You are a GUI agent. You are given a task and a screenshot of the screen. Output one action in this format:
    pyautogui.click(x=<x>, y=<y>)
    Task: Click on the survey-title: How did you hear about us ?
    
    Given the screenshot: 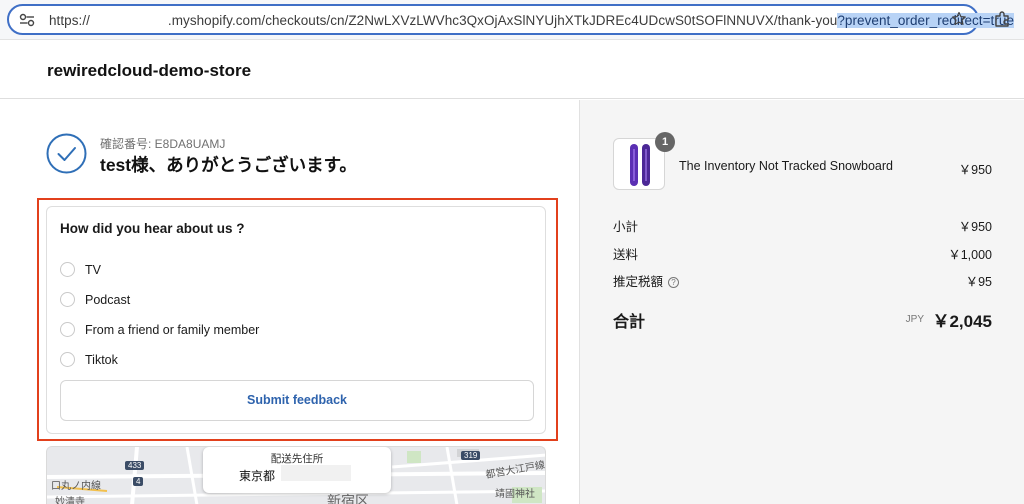 What is the action you would take?
    pyautogui.click(x=152, y=228)
    